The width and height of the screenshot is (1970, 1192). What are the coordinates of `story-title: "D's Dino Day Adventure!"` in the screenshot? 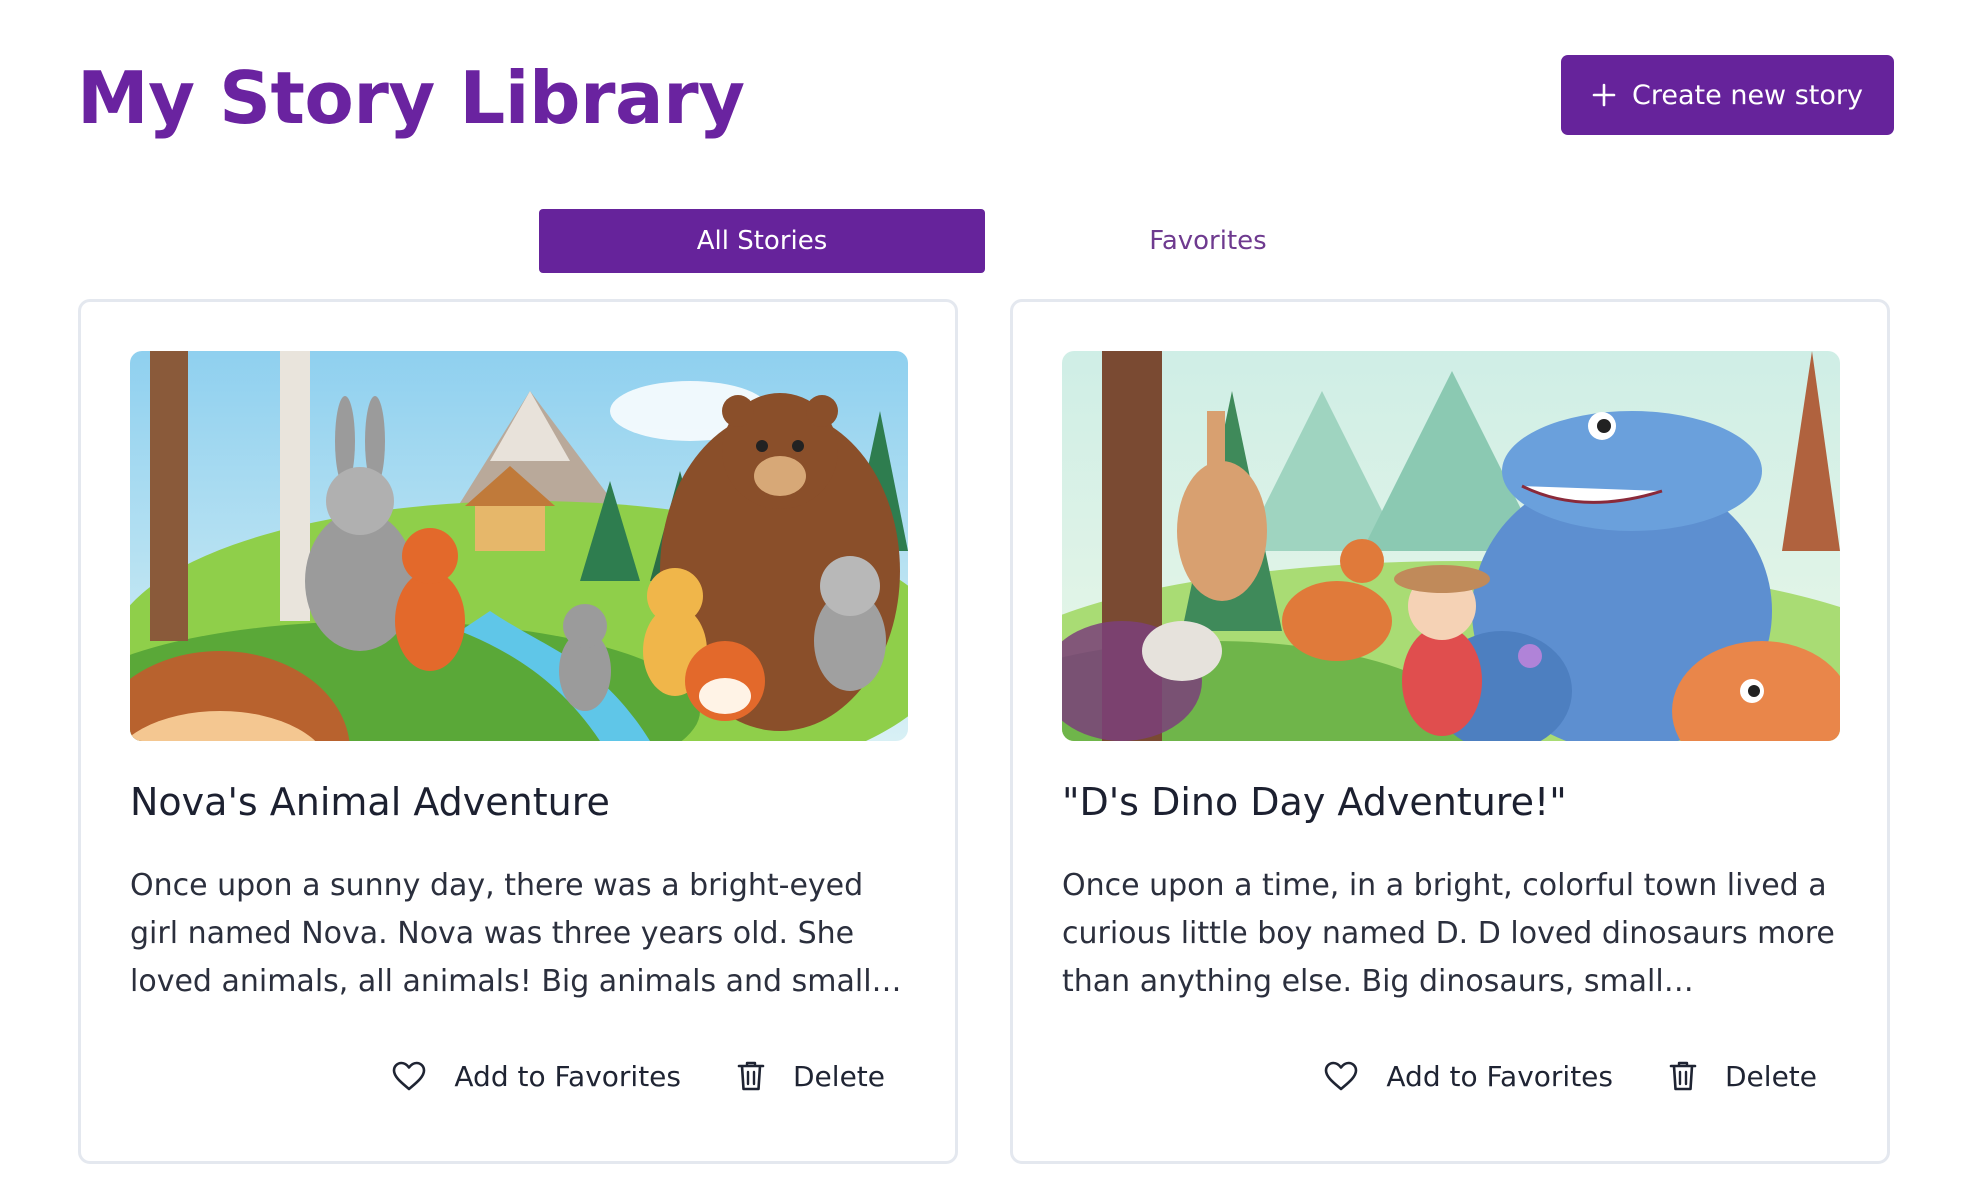 It's located at (1314, 802).